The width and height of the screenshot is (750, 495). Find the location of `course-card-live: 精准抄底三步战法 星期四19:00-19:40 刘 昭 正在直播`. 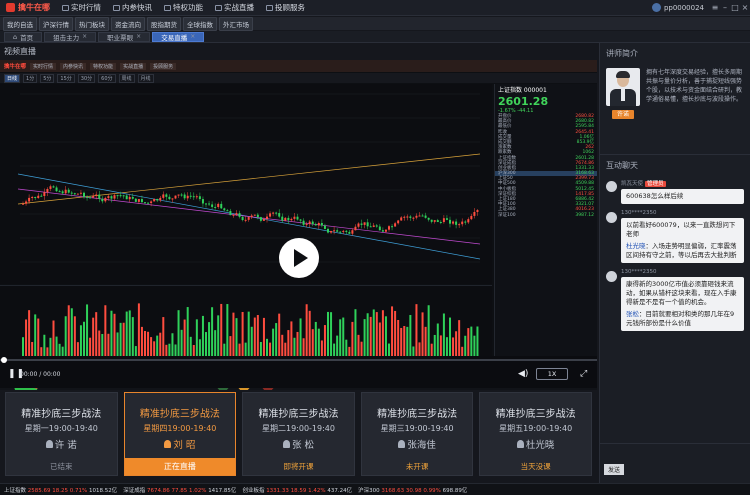

course-card-live: 精准抄底三步战法 星期四19:00-19:40 刘 昭 正在直播 is located at coordinates (180, 434).